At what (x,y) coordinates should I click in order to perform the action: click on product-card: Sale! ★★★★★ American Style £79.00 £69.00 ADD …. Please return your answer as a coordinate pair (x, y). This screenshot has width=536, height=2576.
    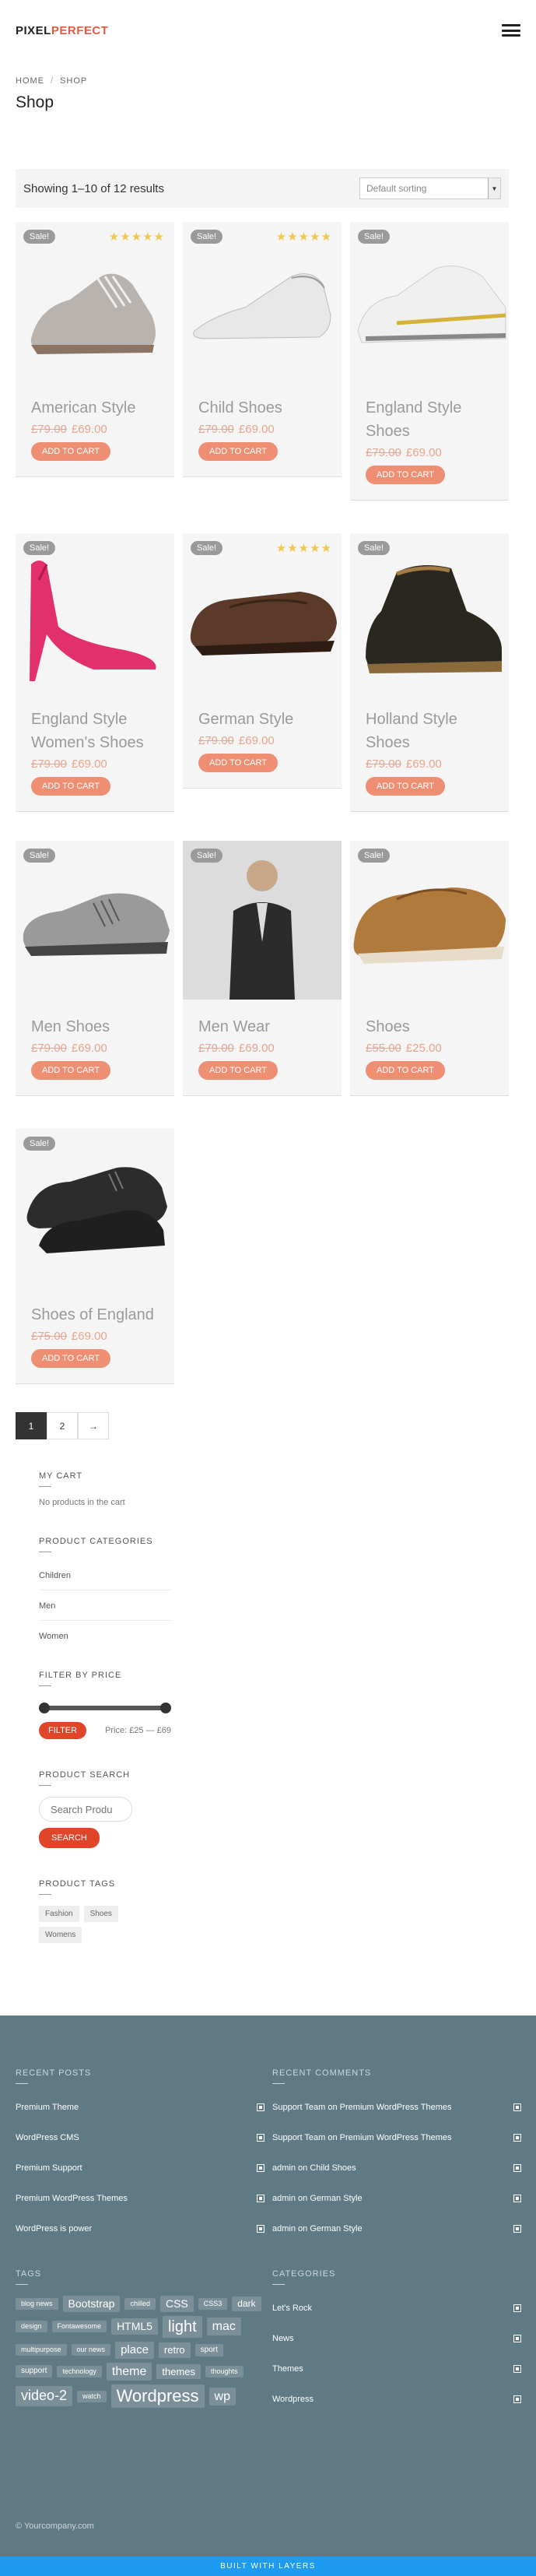
    Looking at the image, I should click on (95, 350).